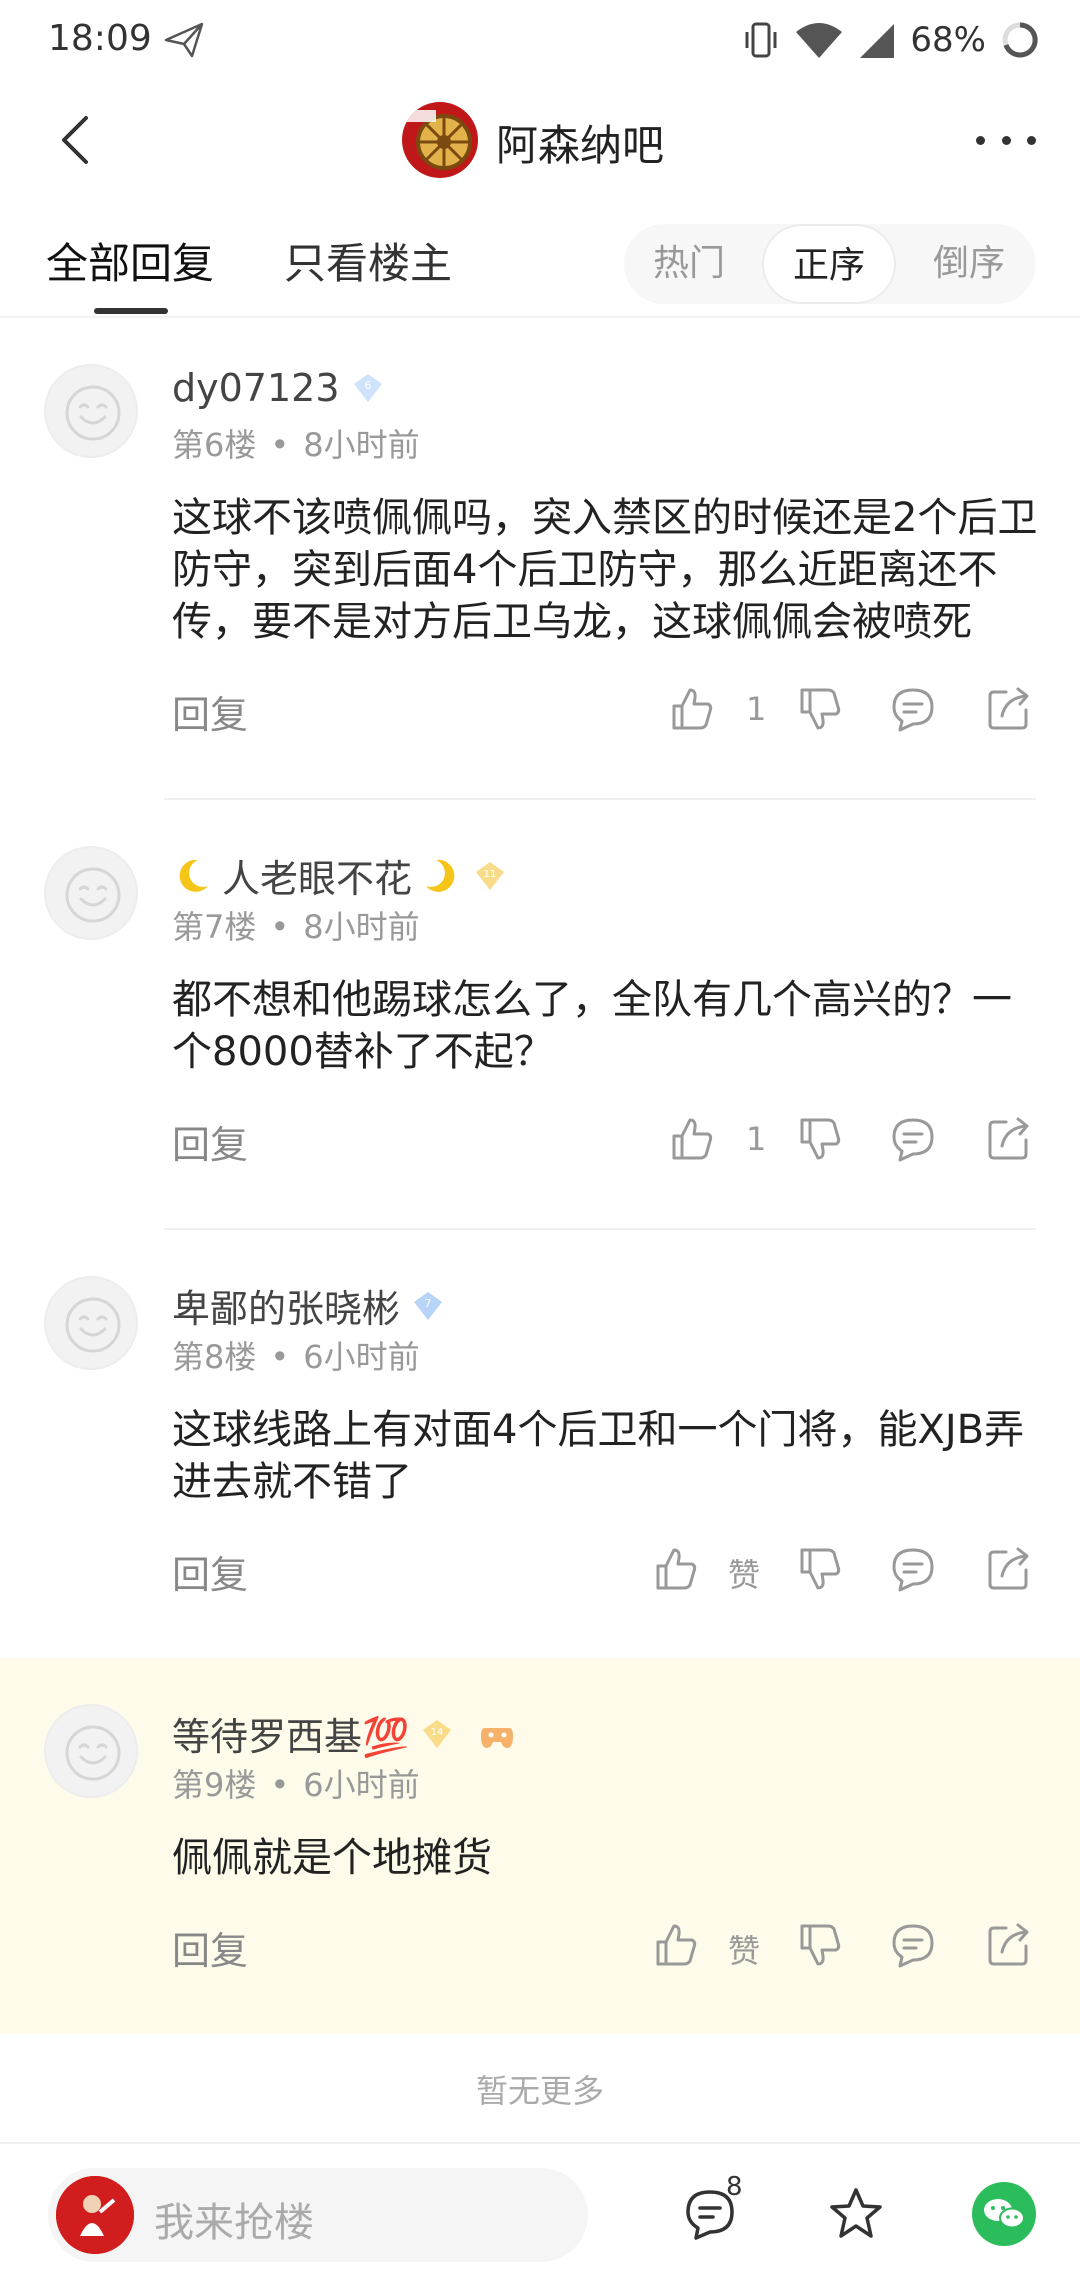 The height and width of the screenshot is (2280, 1080). What do you see at coordinates (598, 1456) in the screenshot?
I see `post-content: 这球线路上有对面4个后卫和一个门将，能XJB弄进去就不错了` at bounding box center [598, 1456].